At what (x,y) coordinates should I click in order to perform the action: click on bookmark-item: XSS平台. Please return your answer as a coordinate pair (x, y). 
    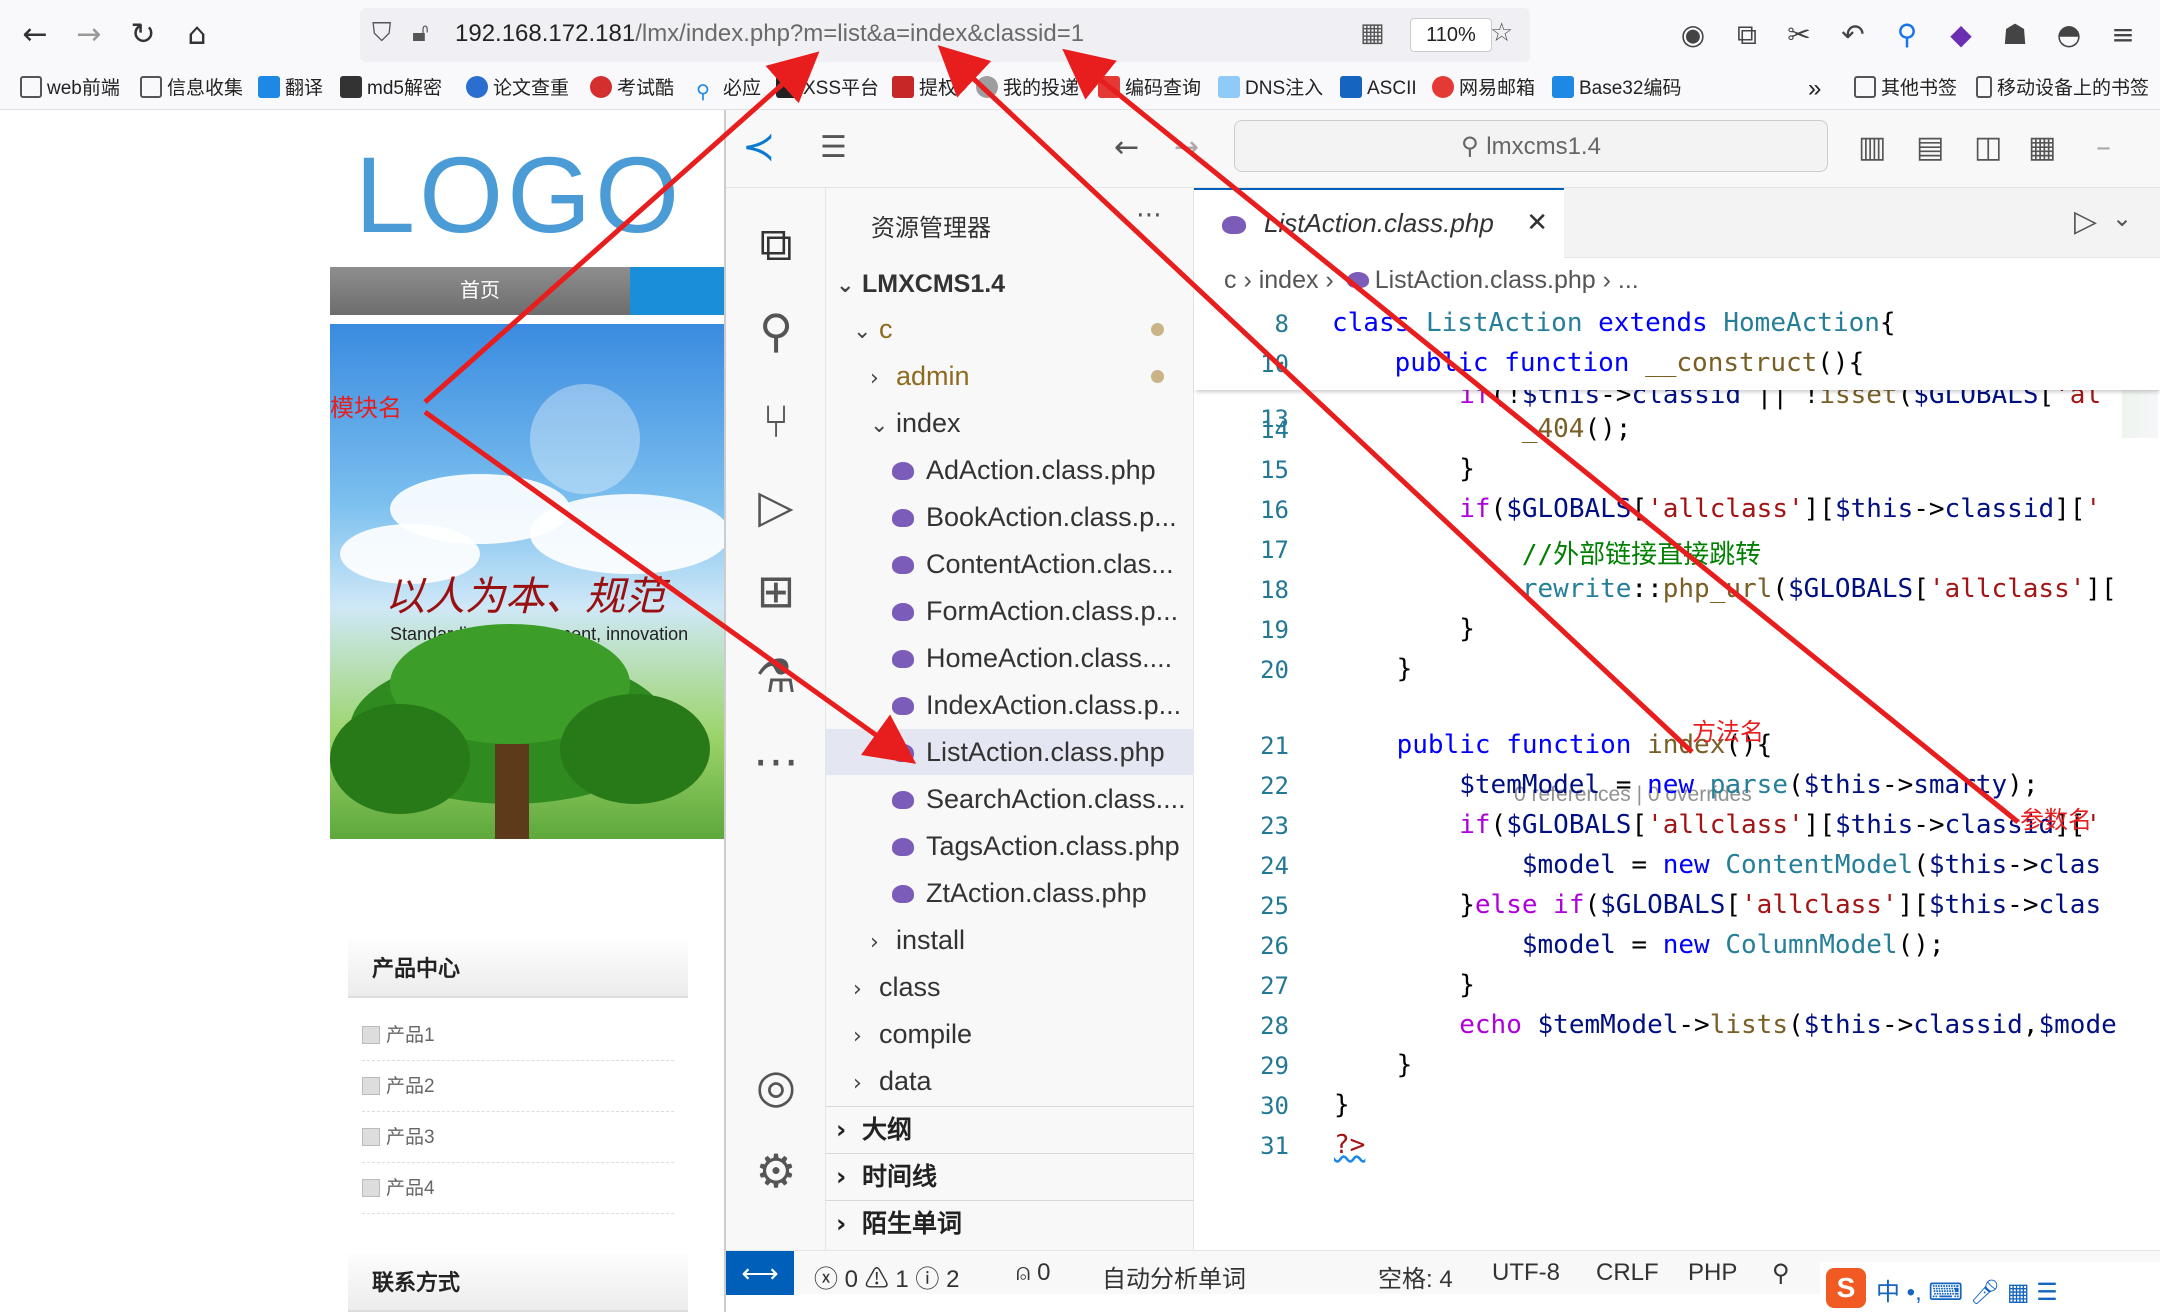
    Looking at the image, I should click on (827, 89).